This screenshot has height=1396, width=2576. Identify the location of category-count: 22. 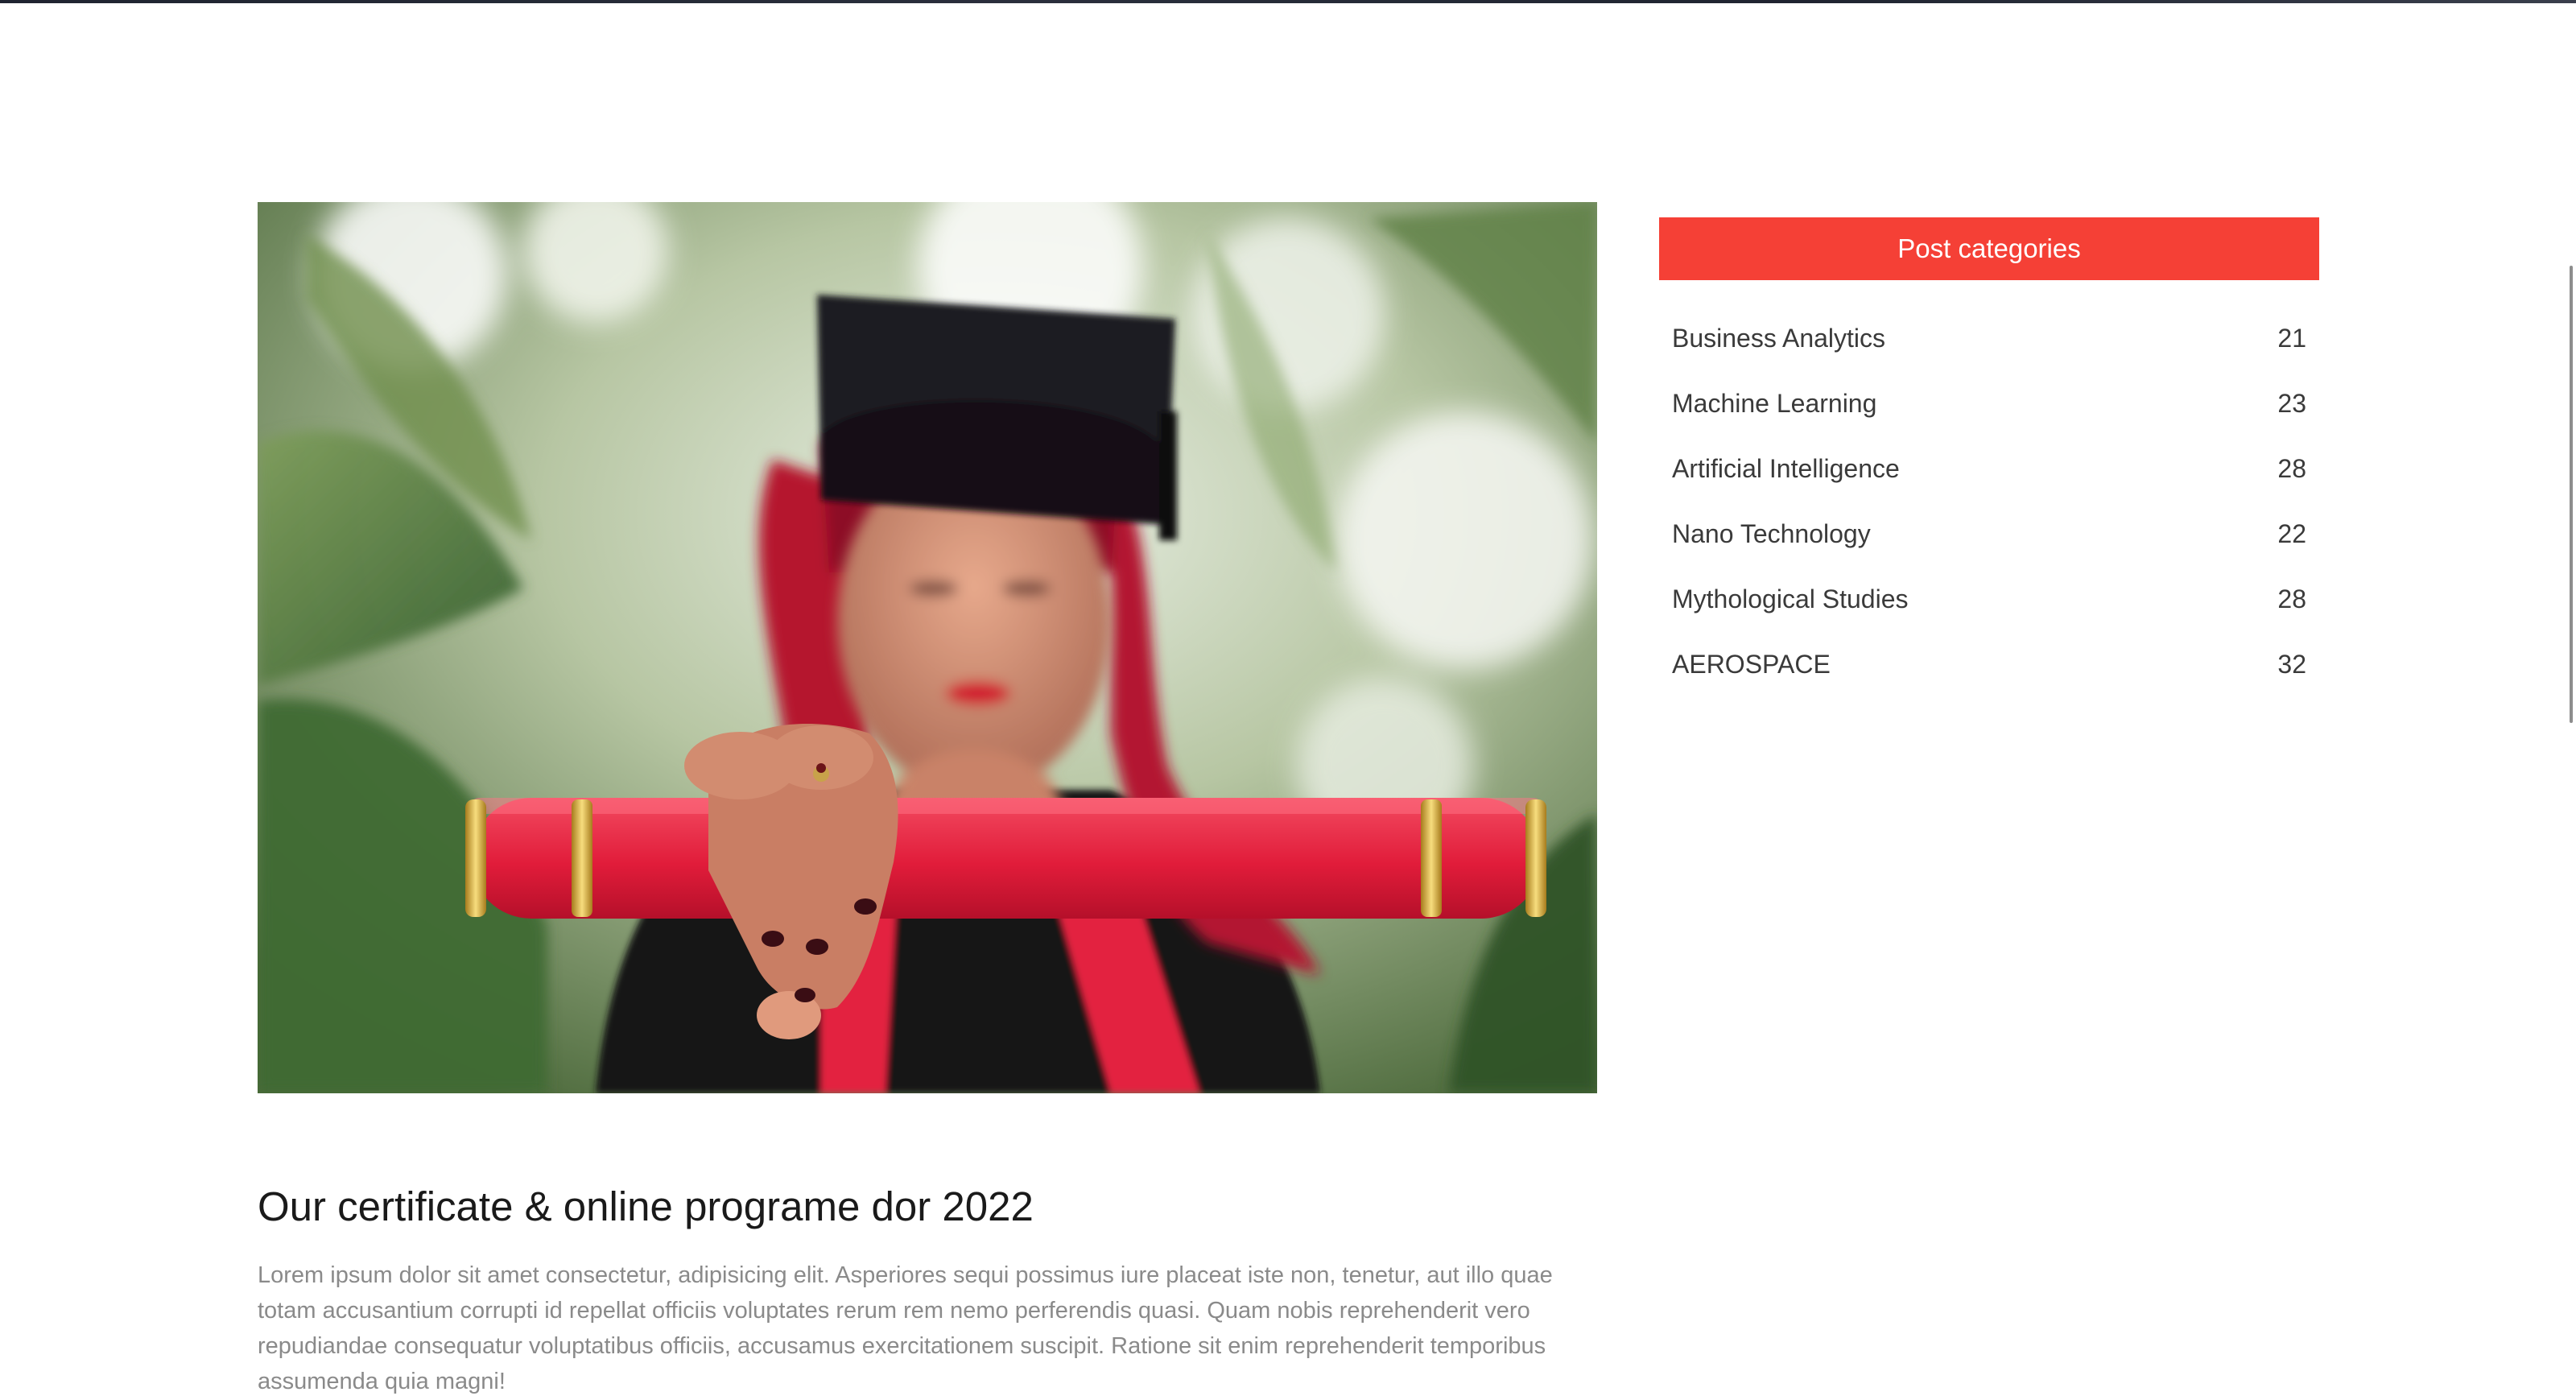
(2291, 533).